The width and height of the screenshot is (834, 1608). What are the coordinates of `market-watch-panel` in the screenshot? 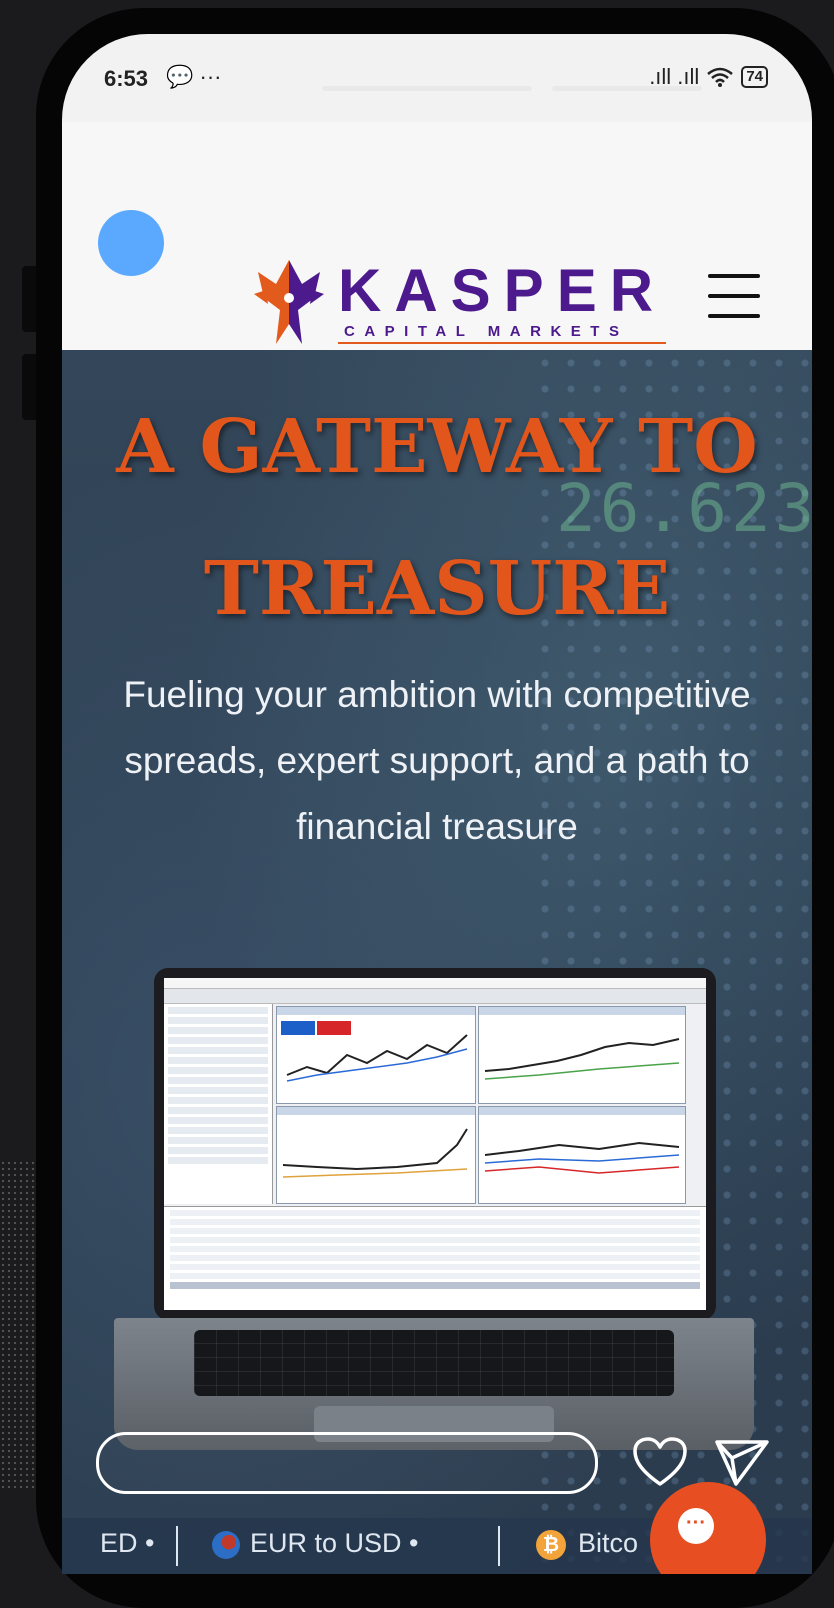 It's located at (218, 1104).